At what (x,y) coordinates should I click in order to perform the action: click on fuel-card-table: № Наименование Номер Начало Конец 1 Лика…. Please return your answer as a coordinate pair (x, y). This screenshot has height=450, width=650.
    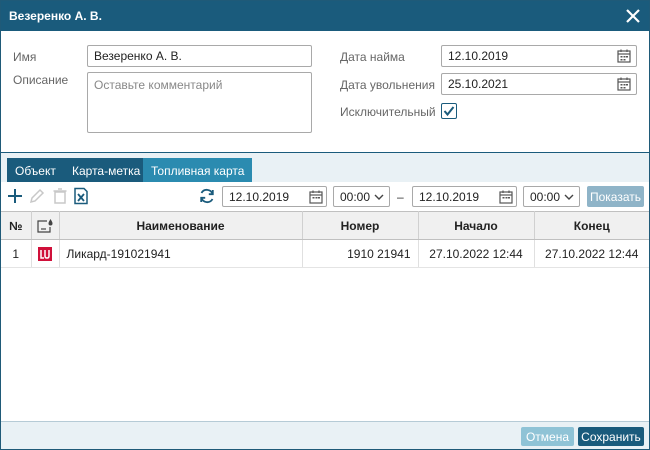
    Looking at the image, I should click on (325, 239).